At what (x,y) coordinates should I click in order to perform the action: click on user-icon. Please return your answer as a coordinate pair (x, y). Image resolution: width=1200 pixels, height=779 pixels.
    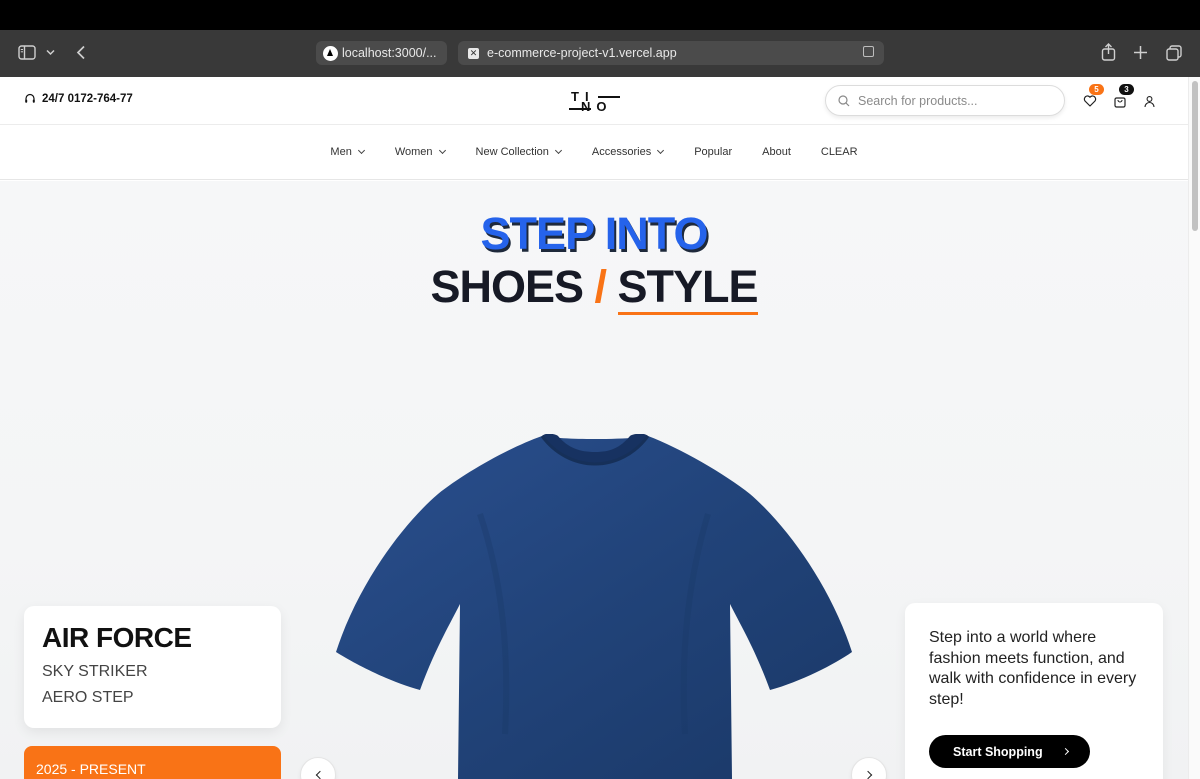
    Looking at the image, I should click on (1149, 101).